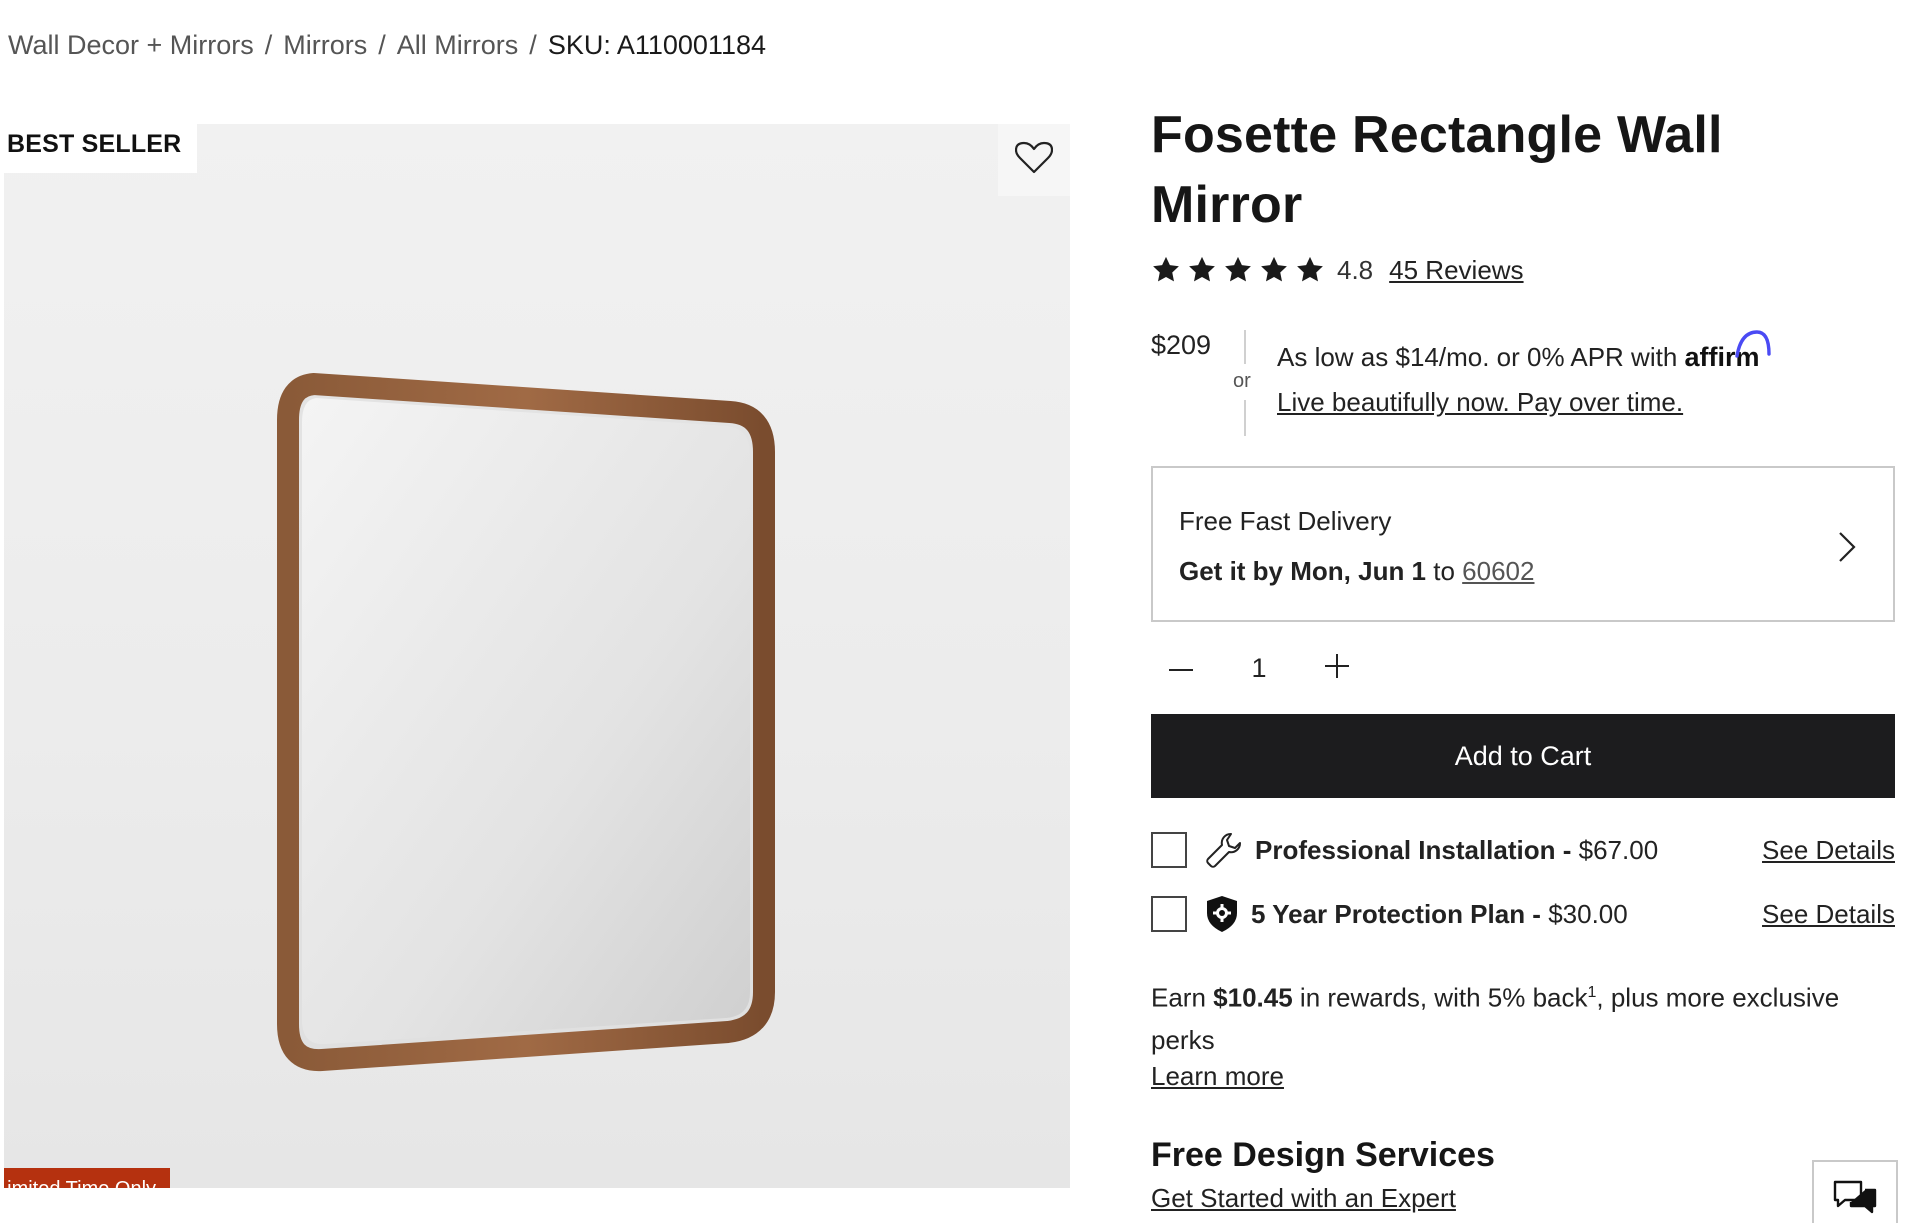  What do you see at coordinates (1169, 914) in the screenshot?
I see `protection-plan-checkbox` at bounding box center [1169, 914].